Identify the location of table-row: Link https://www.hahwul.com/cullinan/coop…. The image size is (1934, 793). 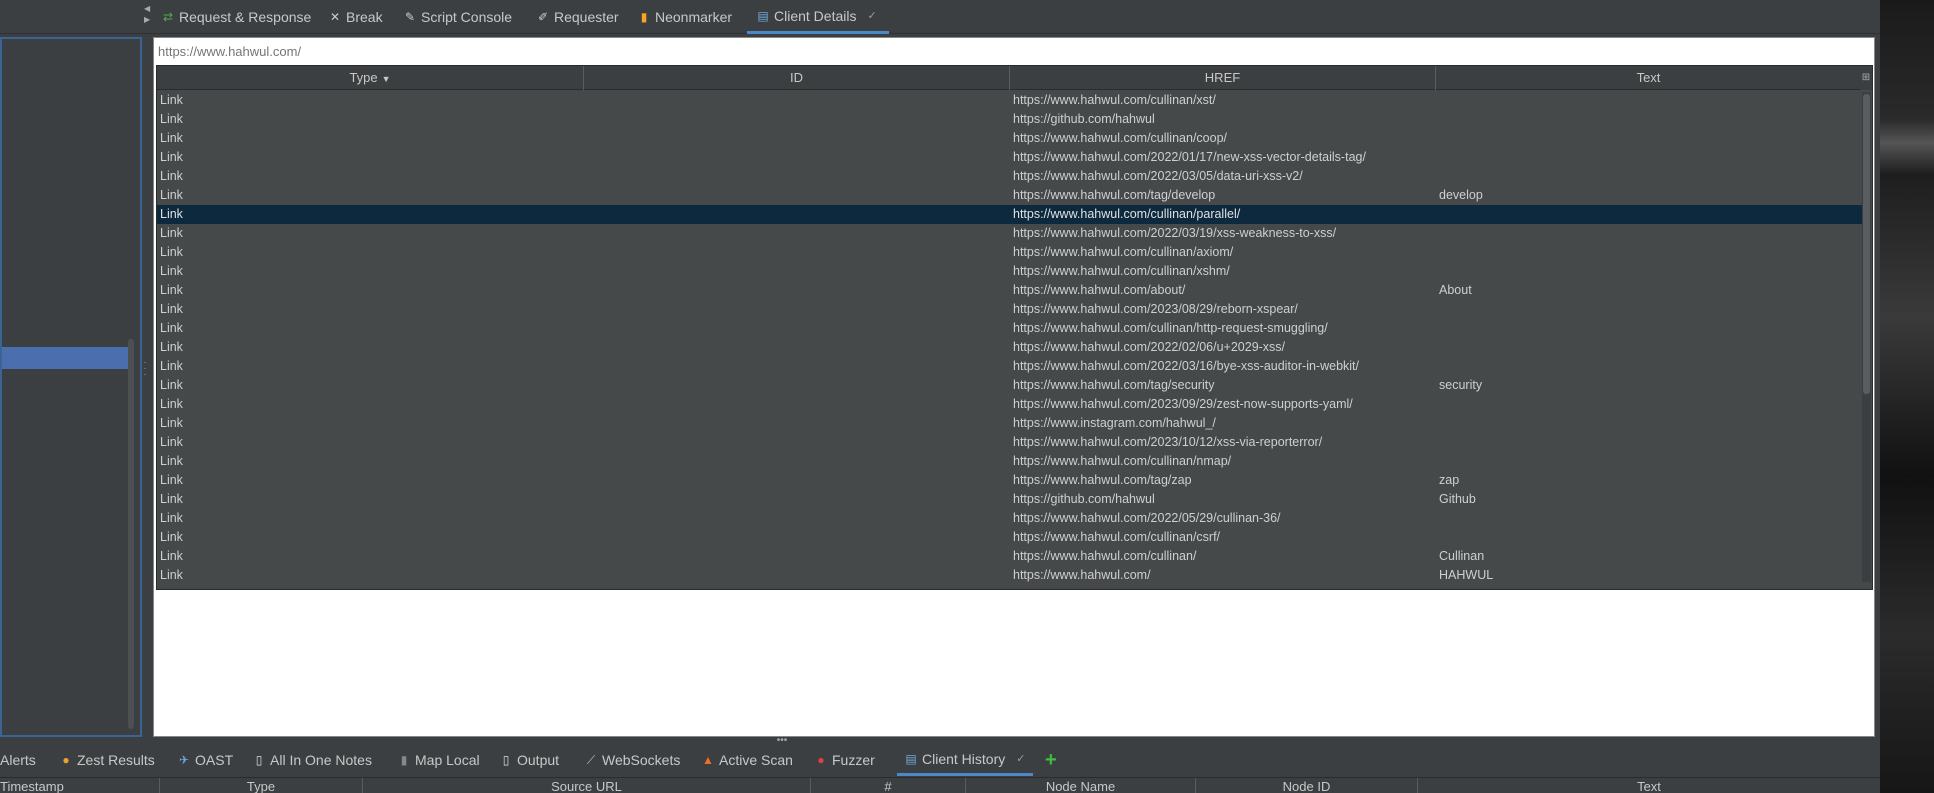
(1009, 138).